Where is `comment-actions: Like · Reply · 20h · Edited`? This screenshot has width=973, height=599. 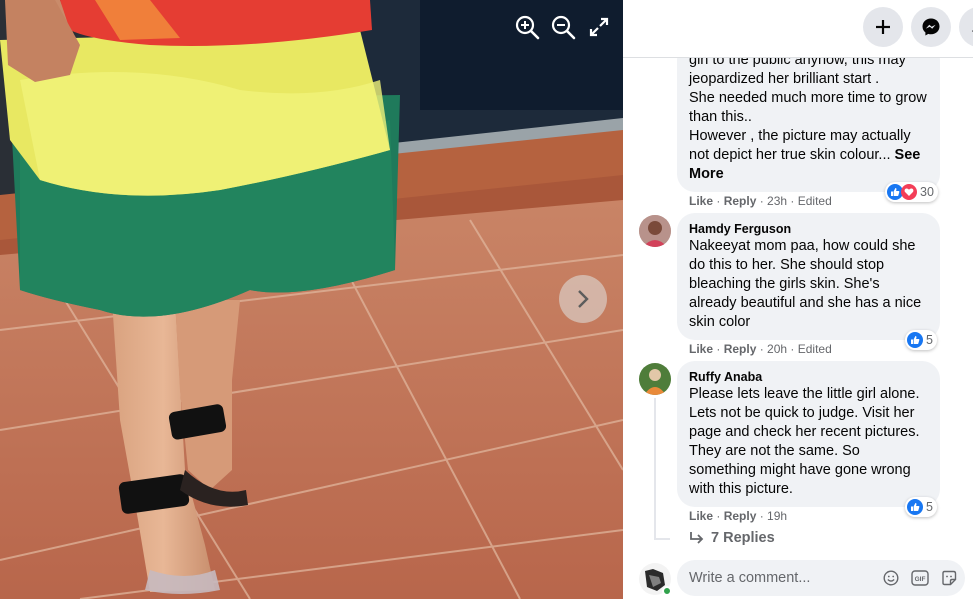
comment-actions: Like · Reply · 20h · Edited is located at coordinates (760, 349).